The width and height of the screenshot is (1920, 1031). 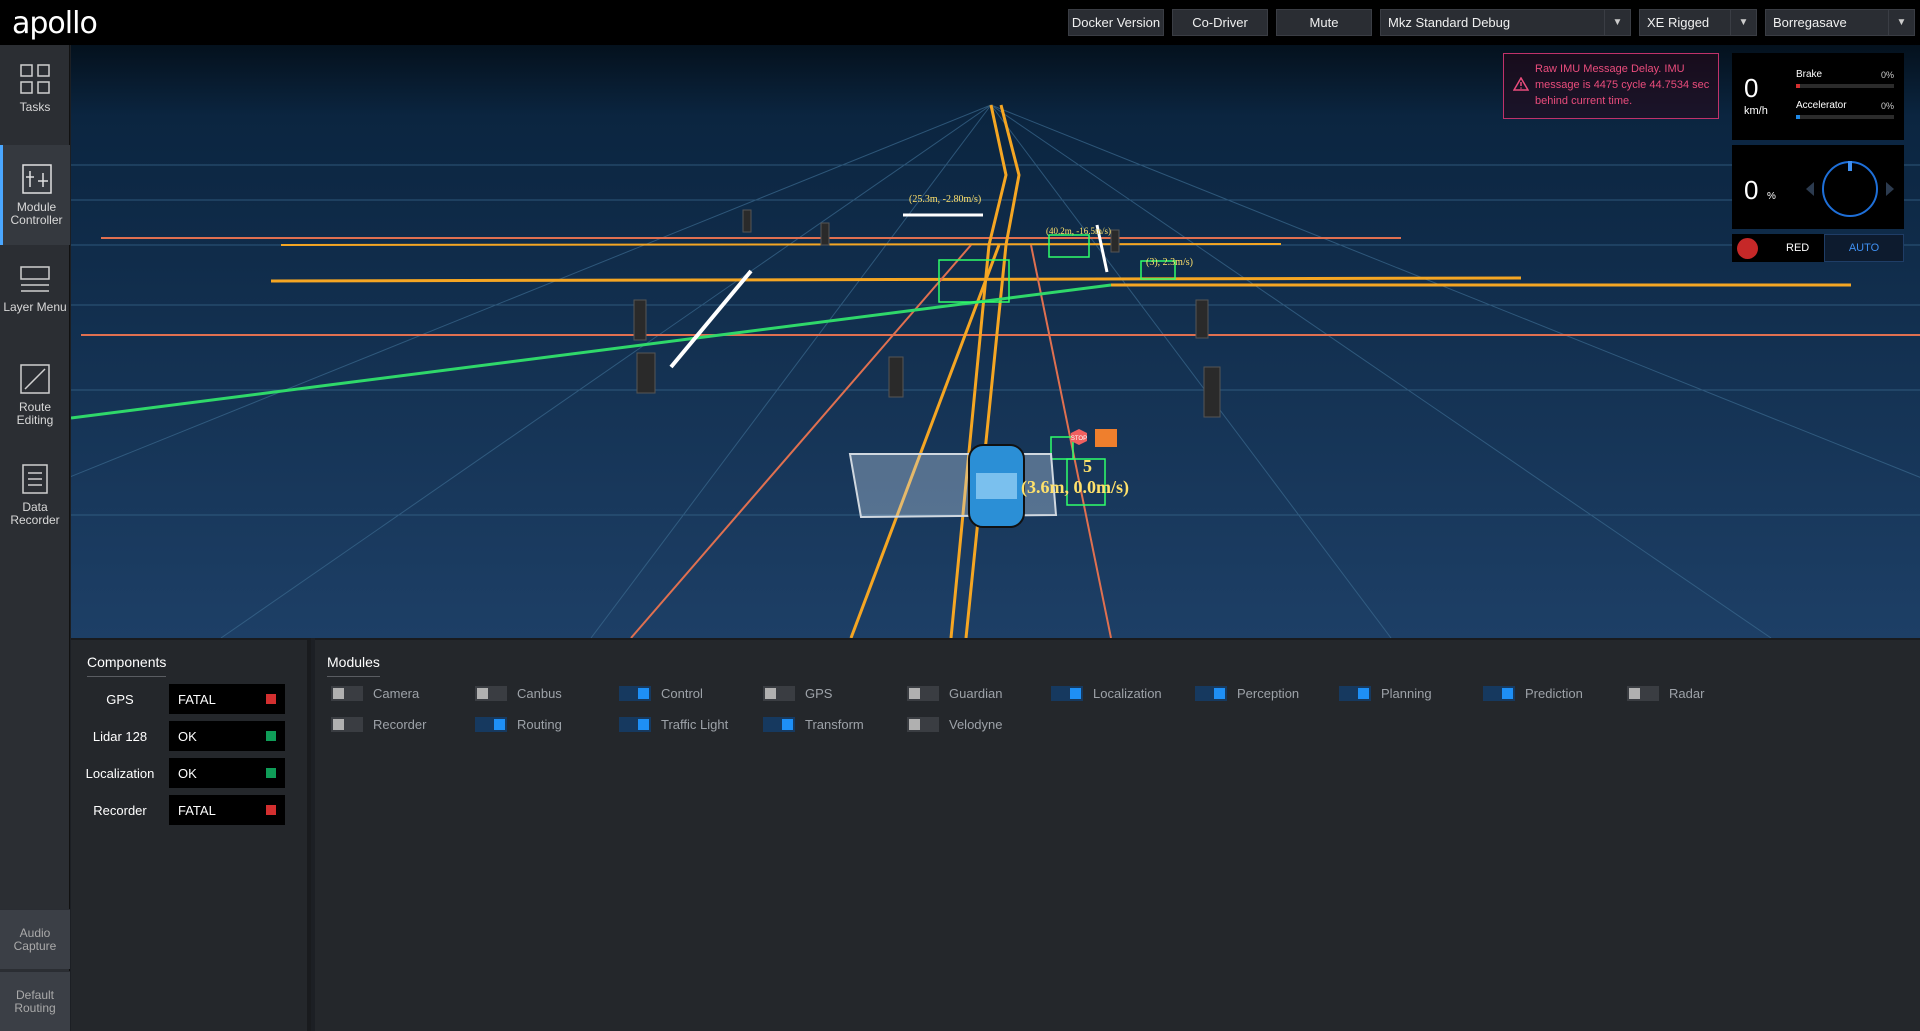 I want to click on module-label: Planning, so click(x=1406, y=693).